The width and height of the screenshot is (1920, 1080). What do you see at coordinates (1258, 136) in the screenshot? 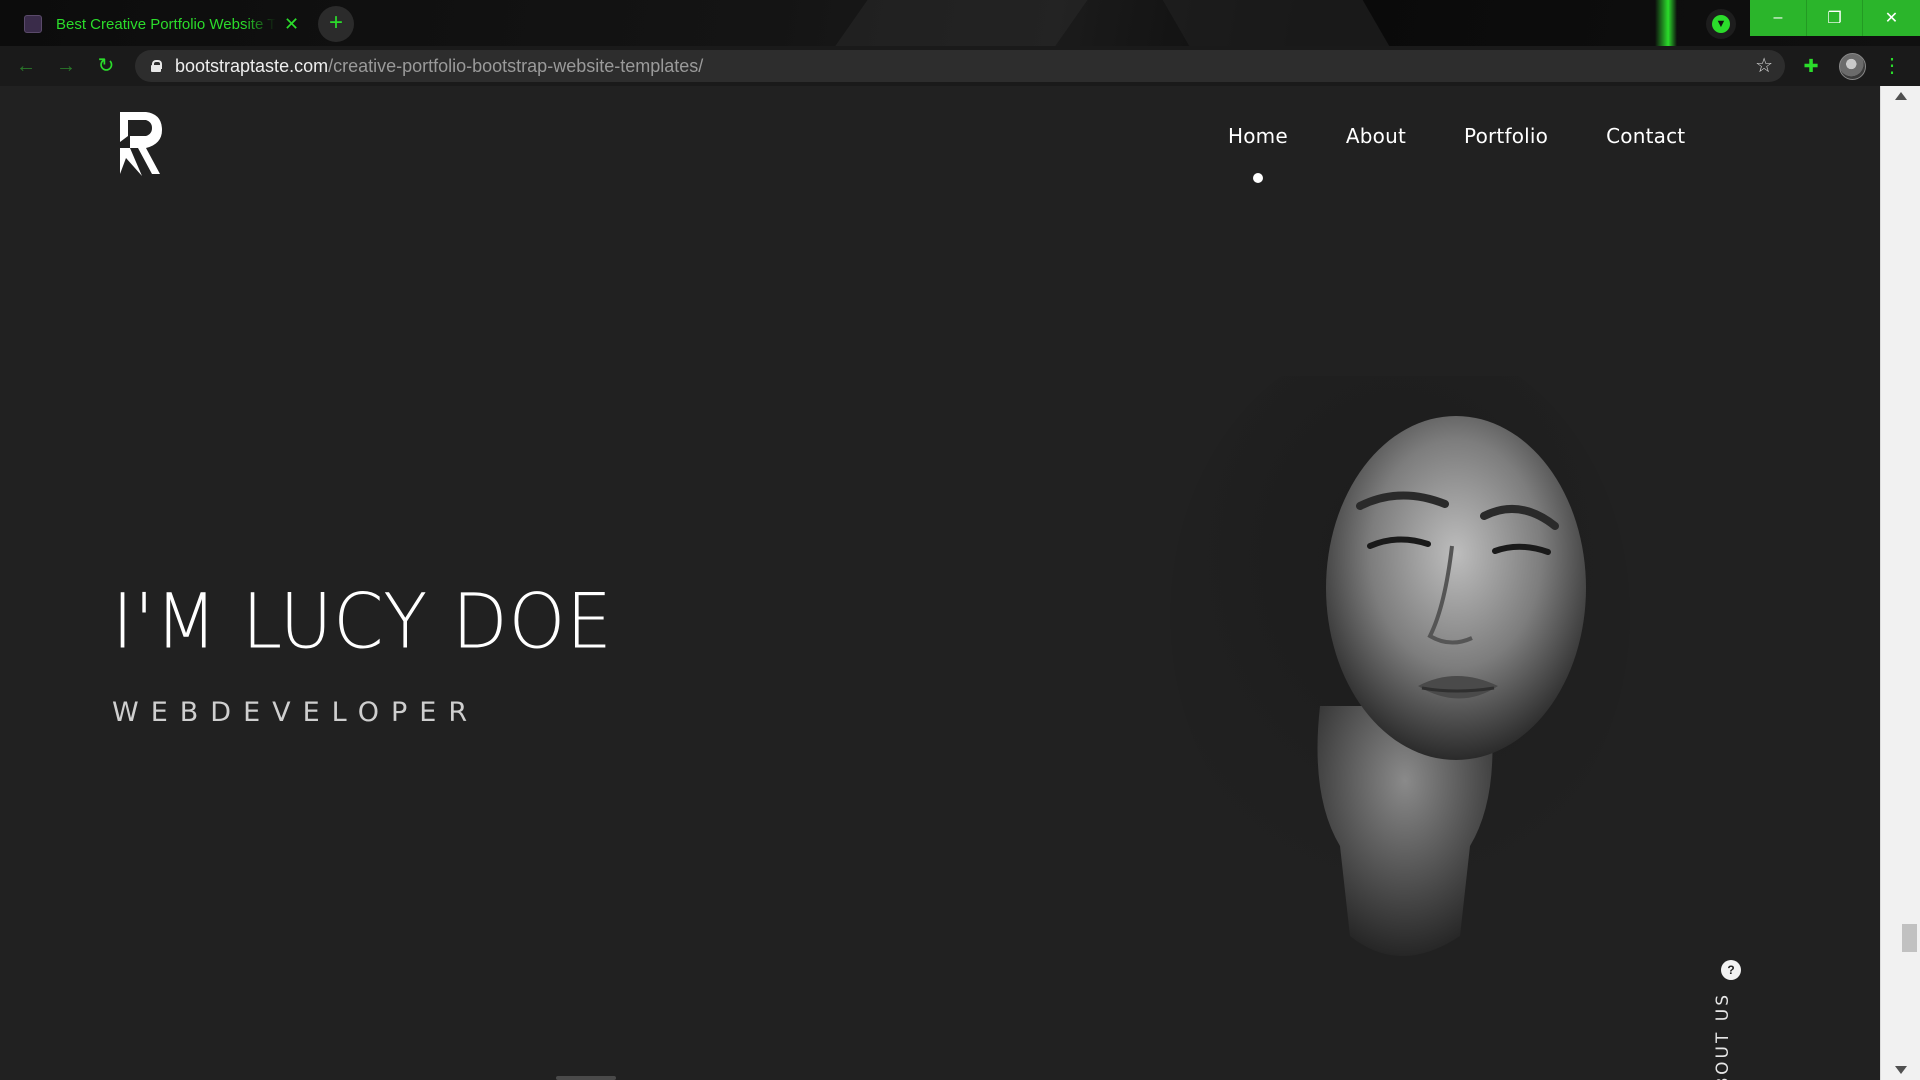
I see `nav-home-label: Home` at bounding box center [1258, 136].